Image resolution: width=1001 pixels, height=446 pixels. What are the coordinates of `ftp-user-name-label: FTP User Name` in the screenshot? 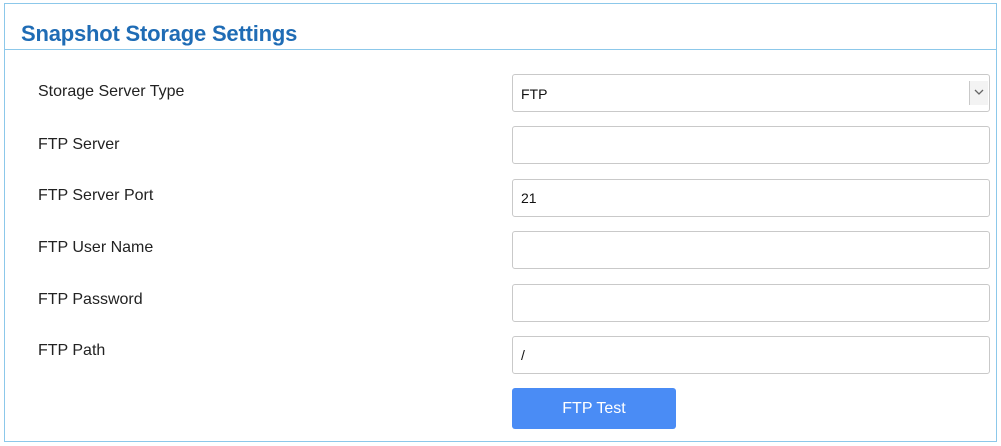 It's located at (96, 247).